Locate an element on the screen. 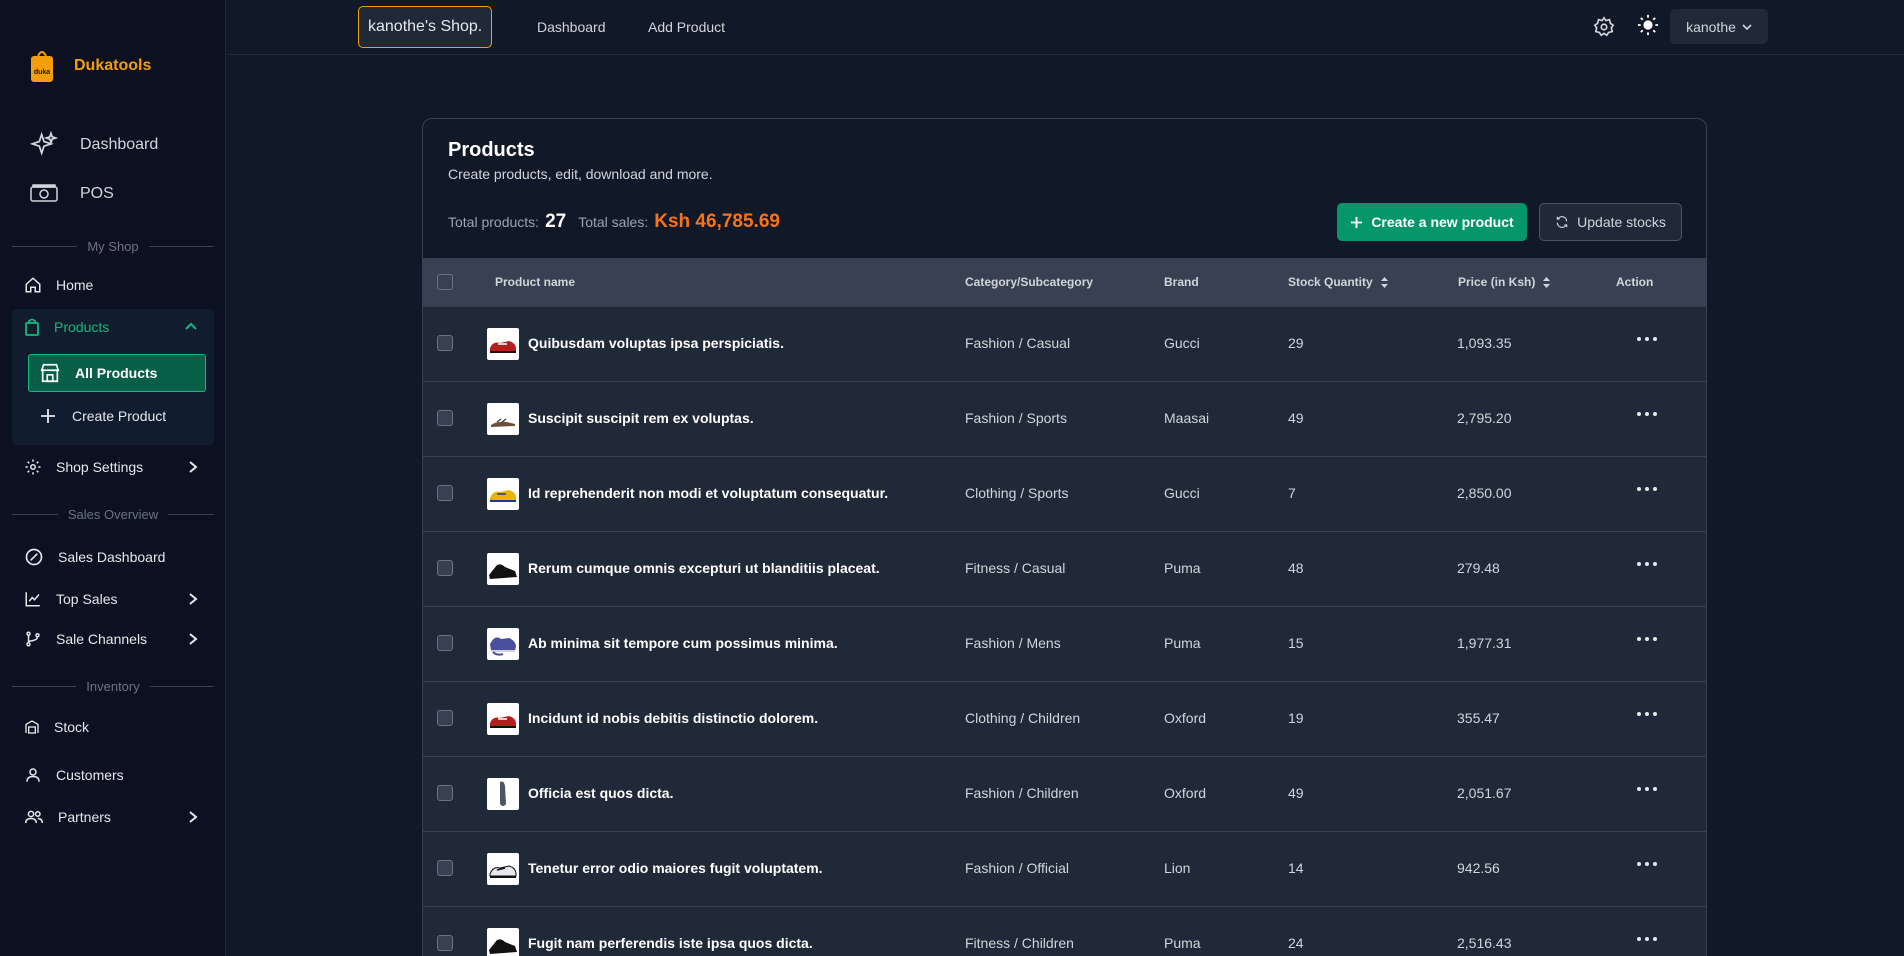  update-stocks-button: Update stocks is located at coordinates (1610, 222).